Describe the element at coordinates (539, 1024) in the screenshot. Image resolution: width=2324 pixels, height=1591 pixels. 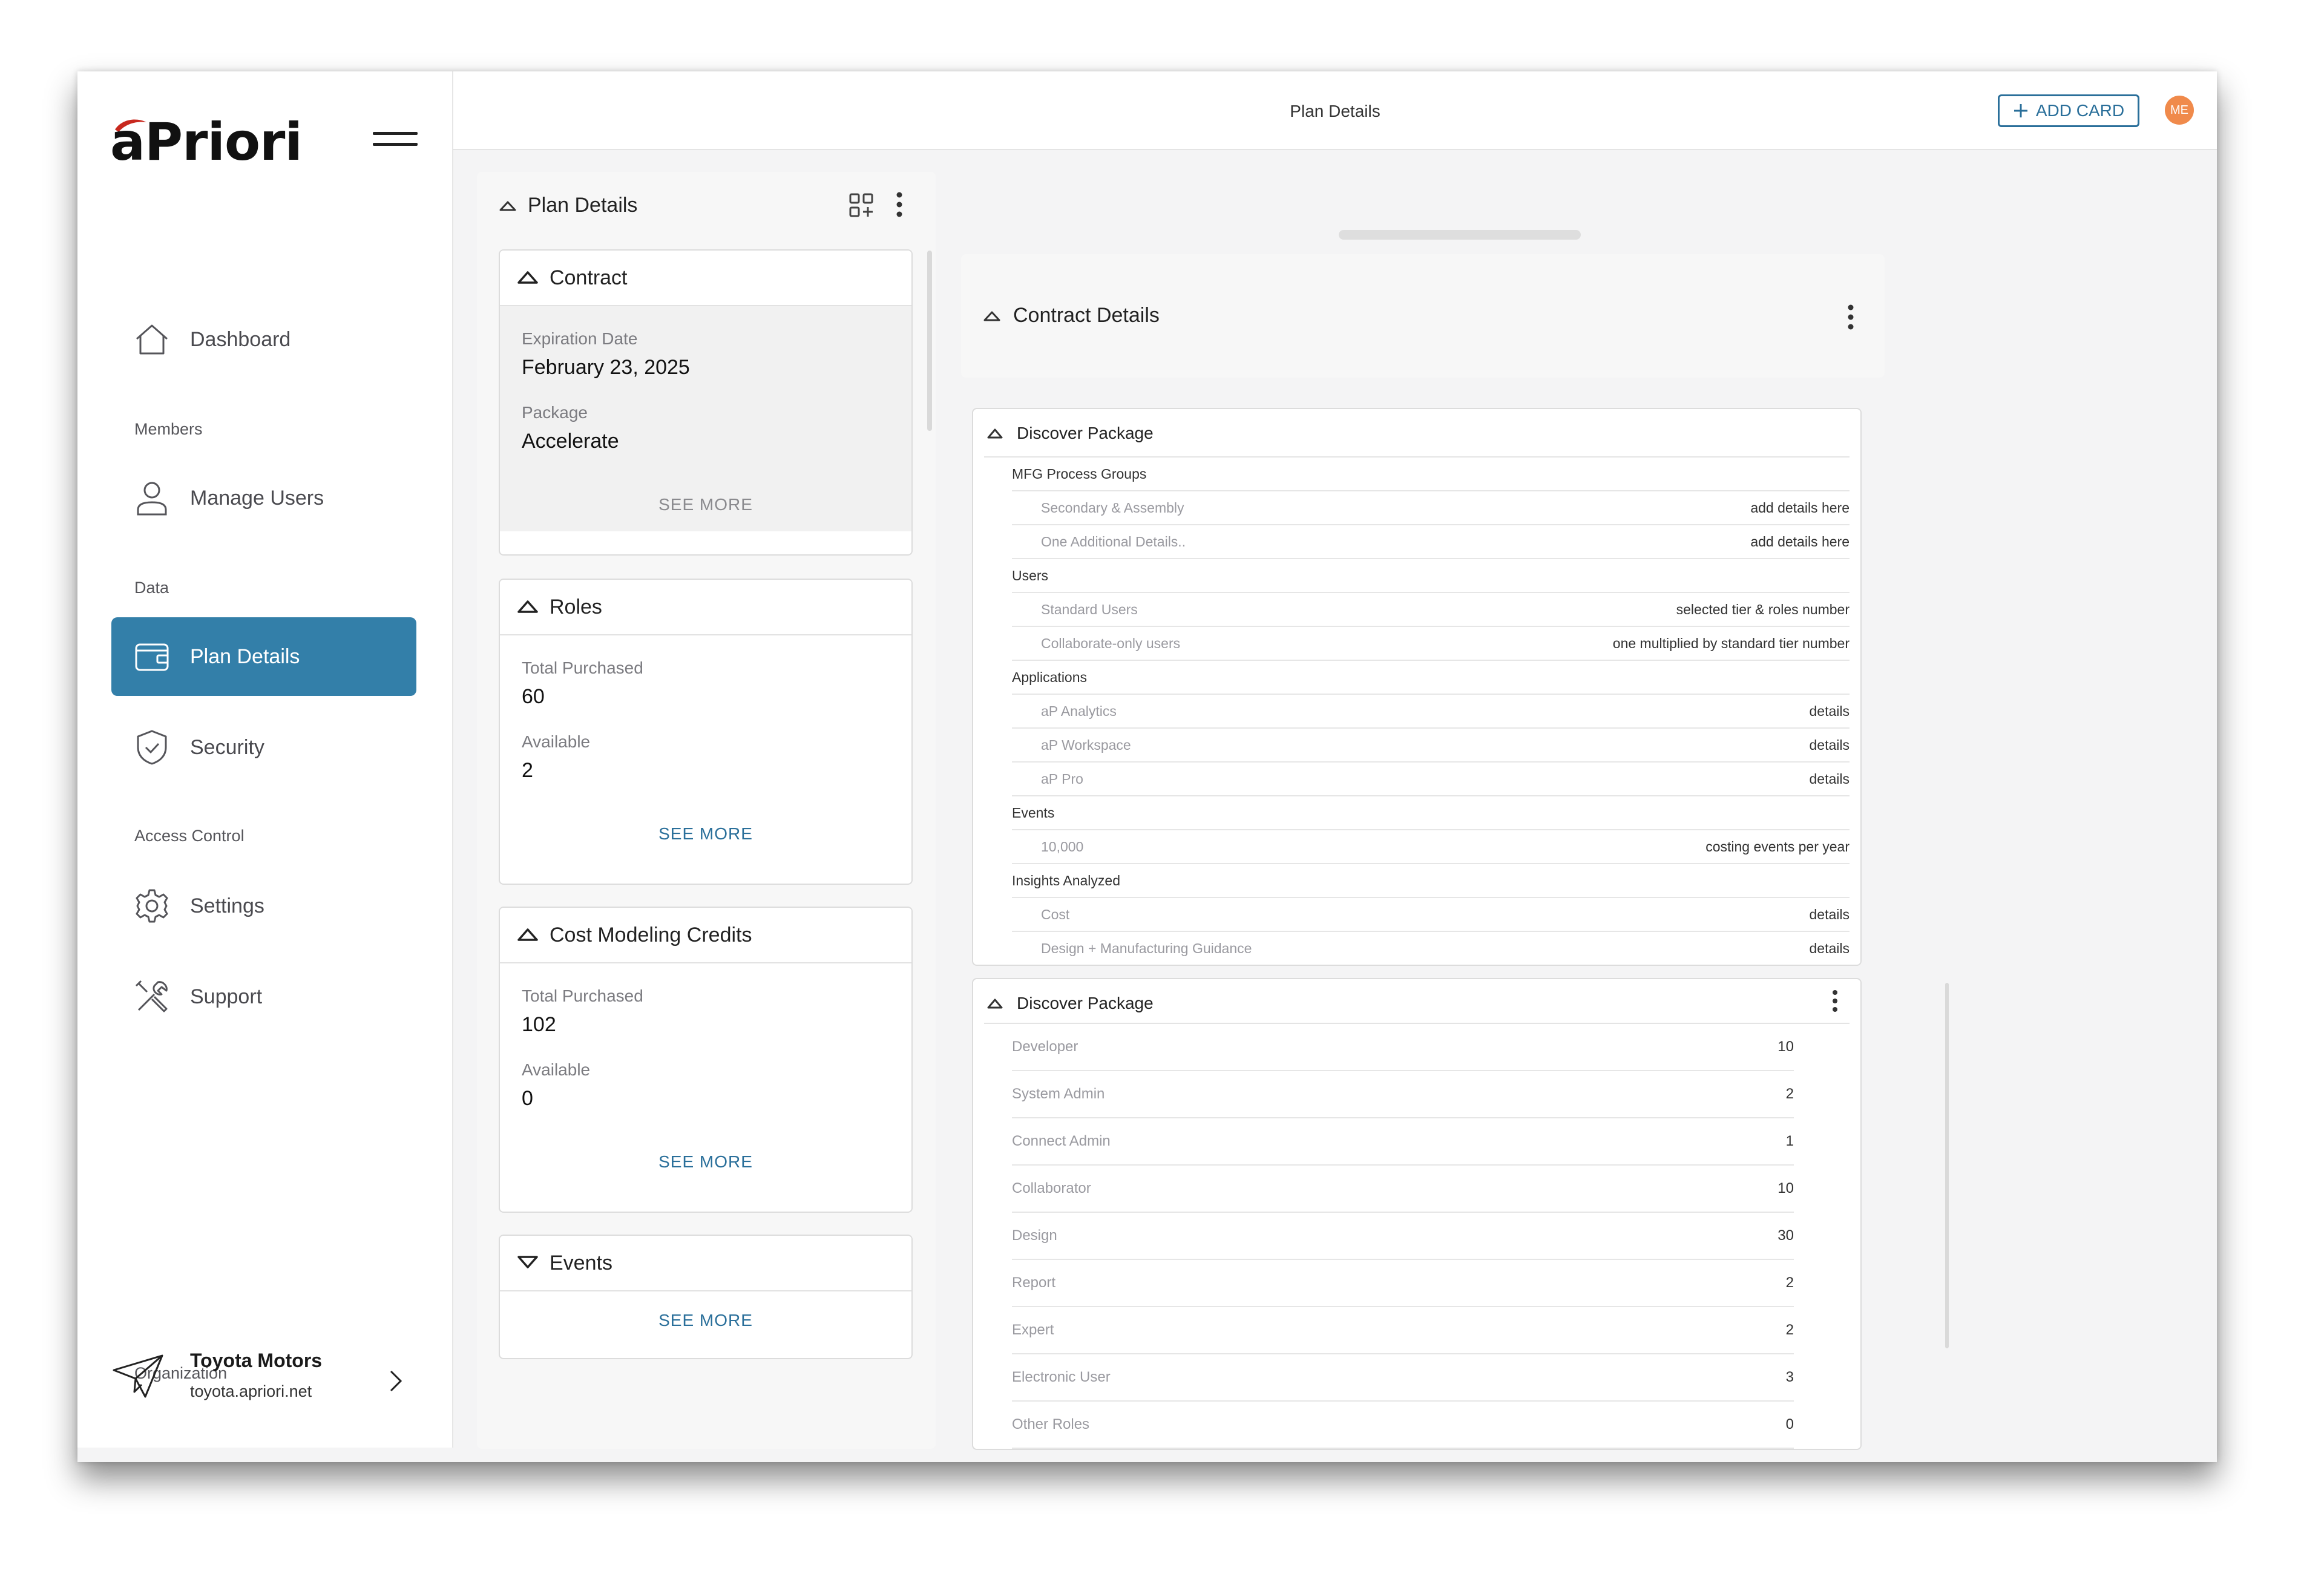
I see `field-value: 102` at that location.